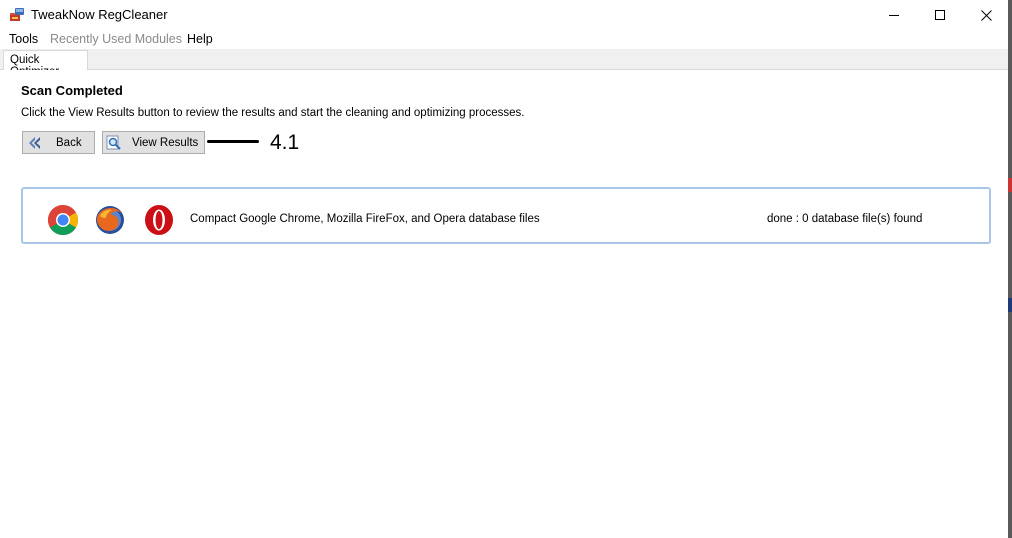 This screenshot has height=538, width=1012. What do you see at coordinates (845, 219) in the screenshot?
I see `result-status: done : 0 database file(s) found` at bounding box center [845, 219].